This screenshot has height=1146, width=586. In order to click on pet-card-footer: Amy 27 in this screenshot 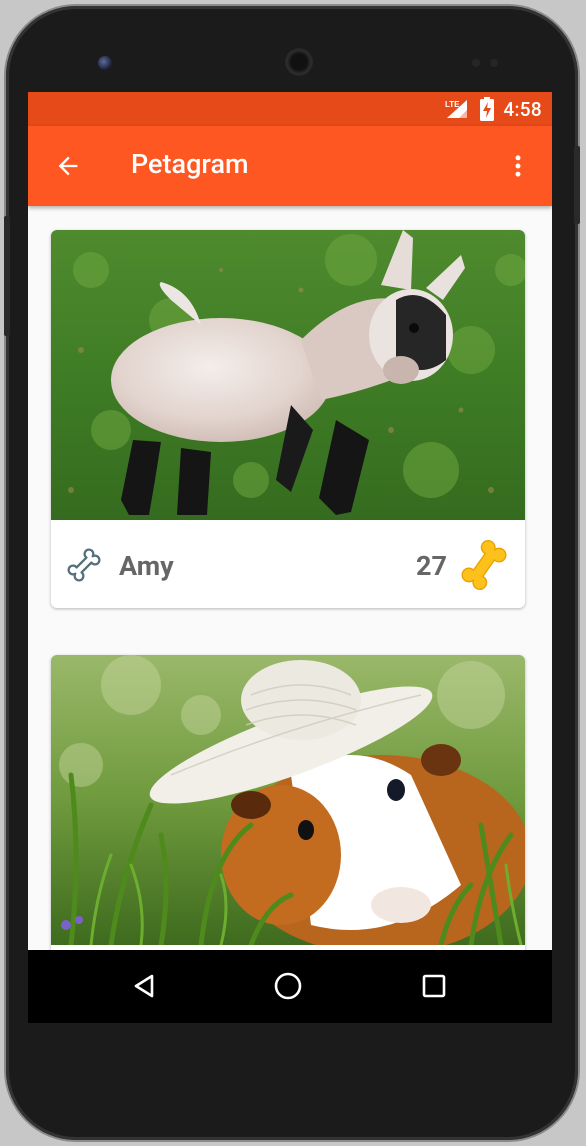, I will do `click(288, 564)`.